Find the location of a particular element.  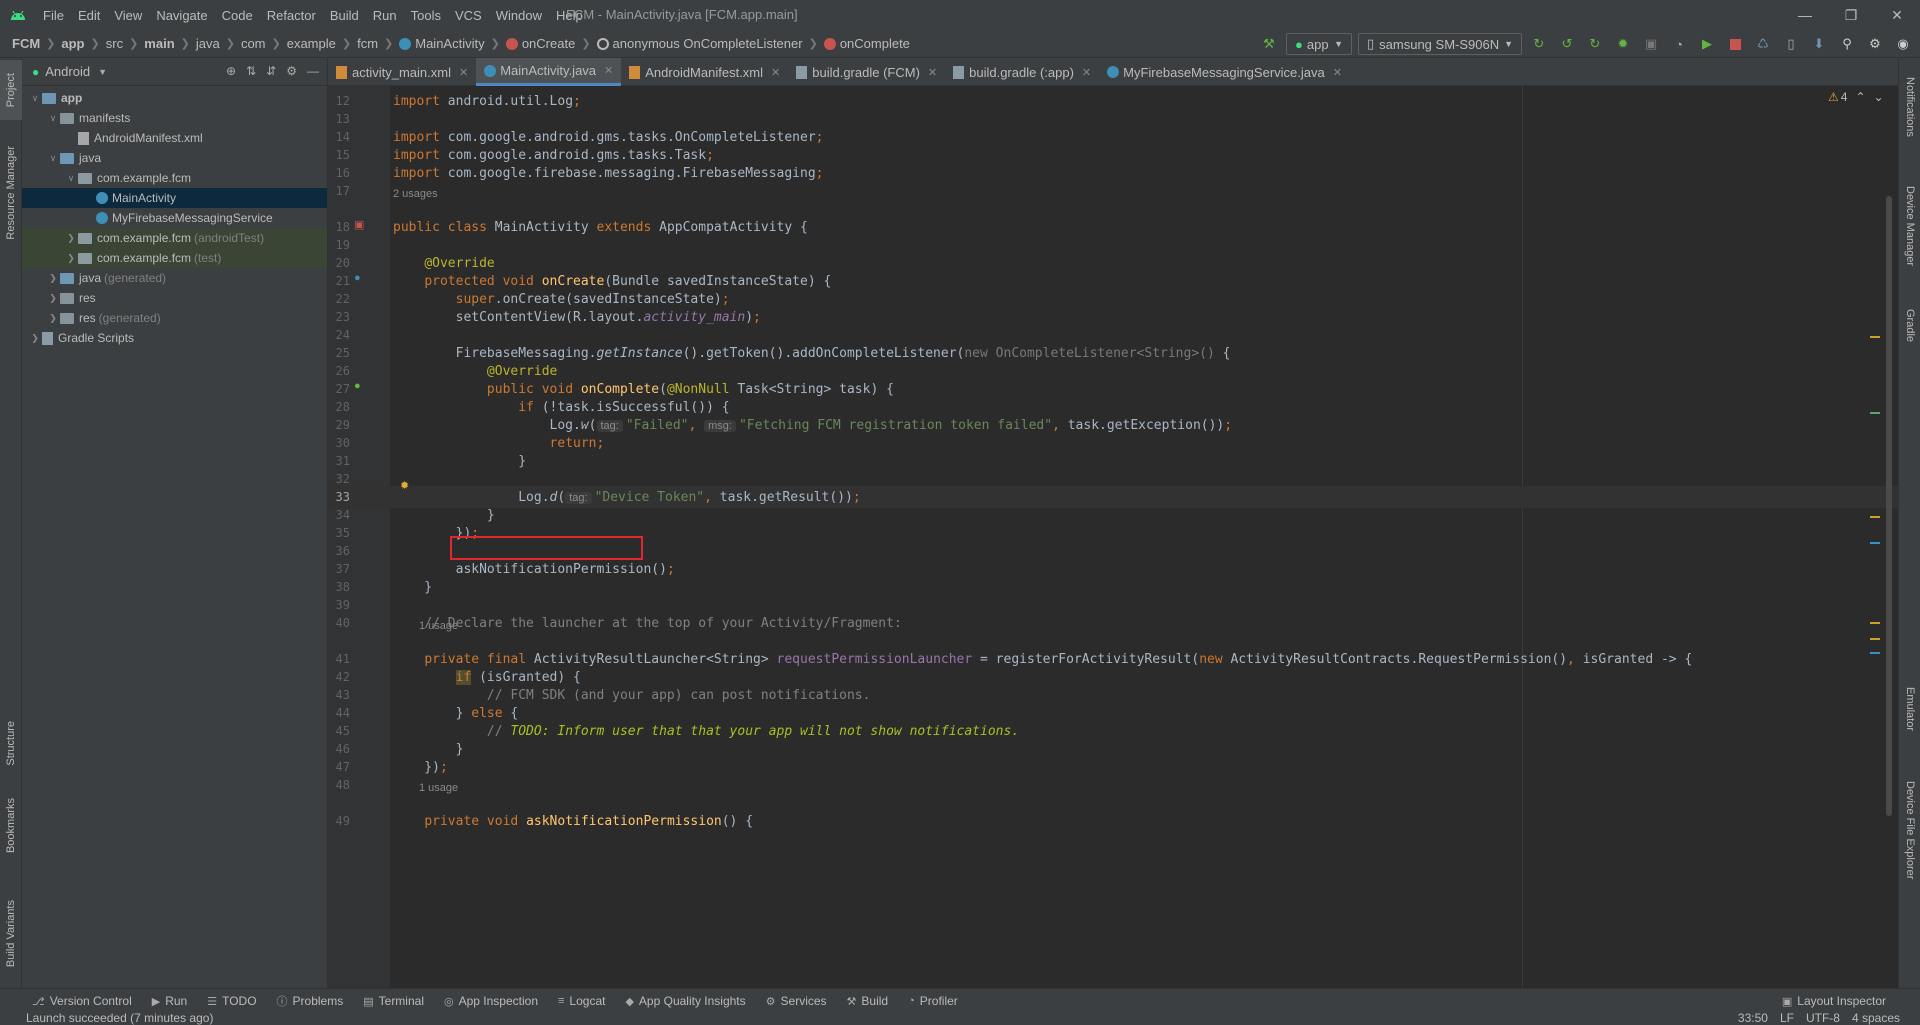

bottom-tool-app-quality-insights: ◆ App Quality Insights is located at coordinates (685, 1001).